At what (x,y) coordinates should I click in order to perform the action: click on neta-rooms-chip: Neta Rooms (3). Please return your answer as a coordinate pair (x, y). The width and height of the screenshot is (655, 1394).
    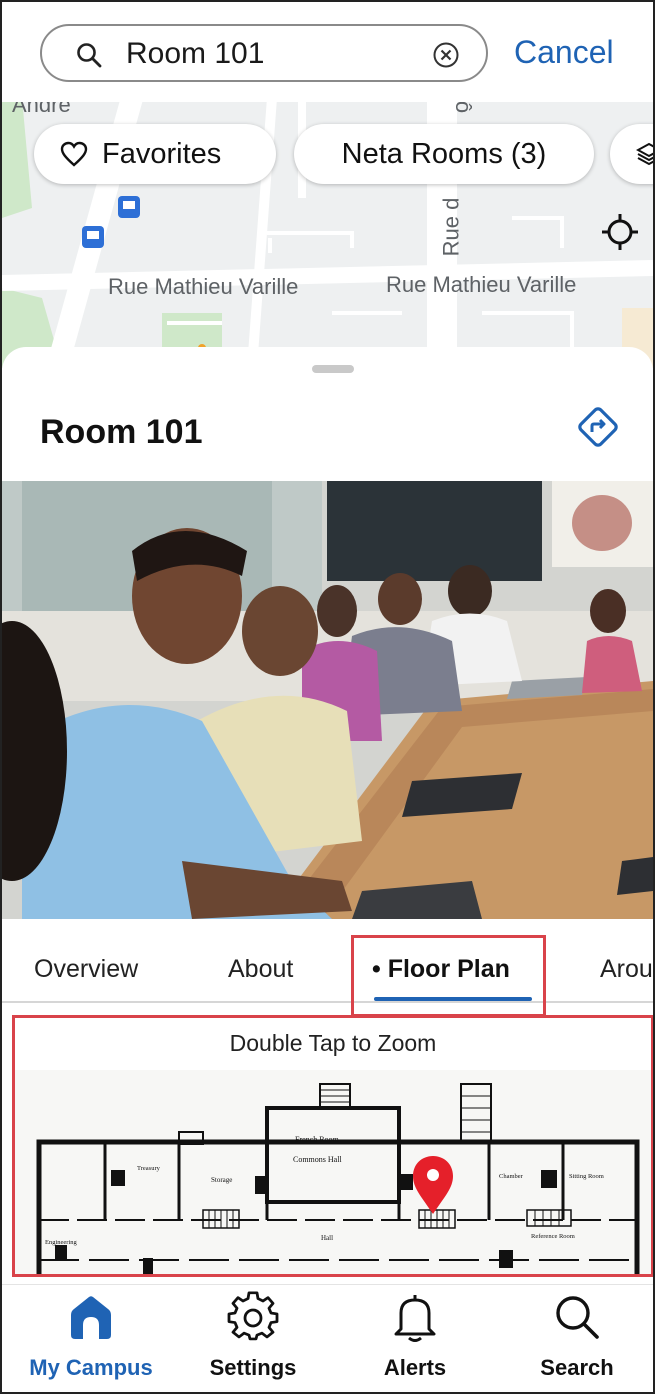
    Looking at the image, I should click on (444, 154).